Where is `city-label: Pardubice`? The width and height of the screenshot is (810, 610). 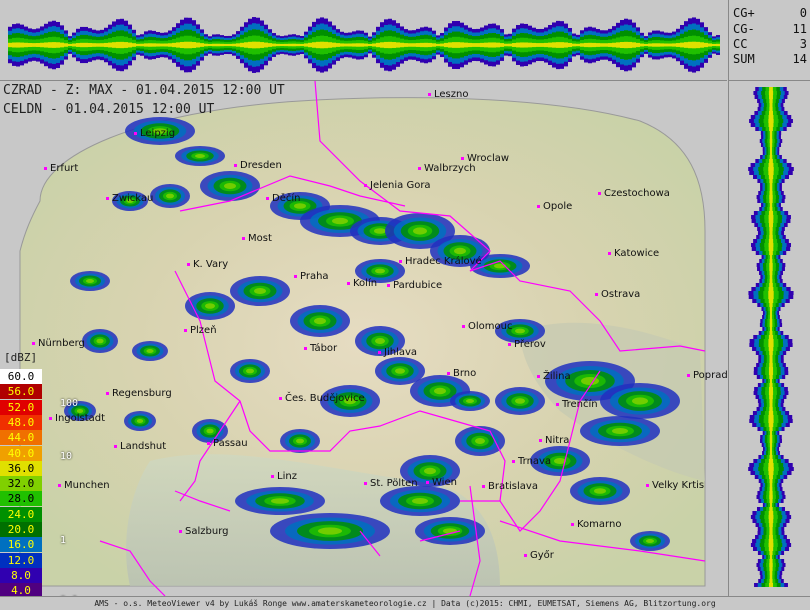 city-label: Pardubice is located at coordinates (417, 285).